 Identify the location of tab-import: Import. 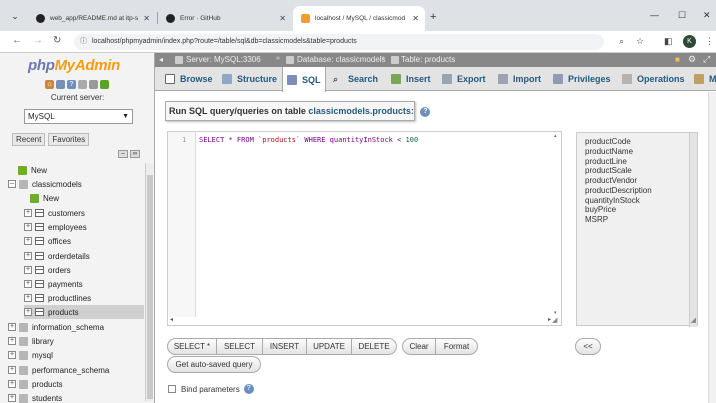
(519, 79).